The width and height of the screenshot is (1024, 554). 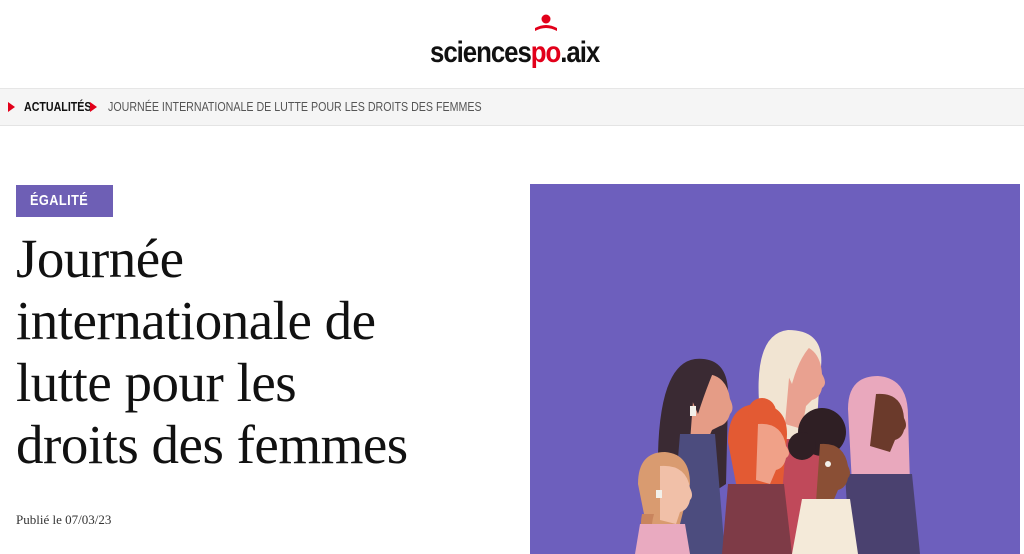 What do you see at coordinates (64, 201) in the screenshot?
I see `category-tag: ÉGALITÉ` at bounding box center [64, 201].